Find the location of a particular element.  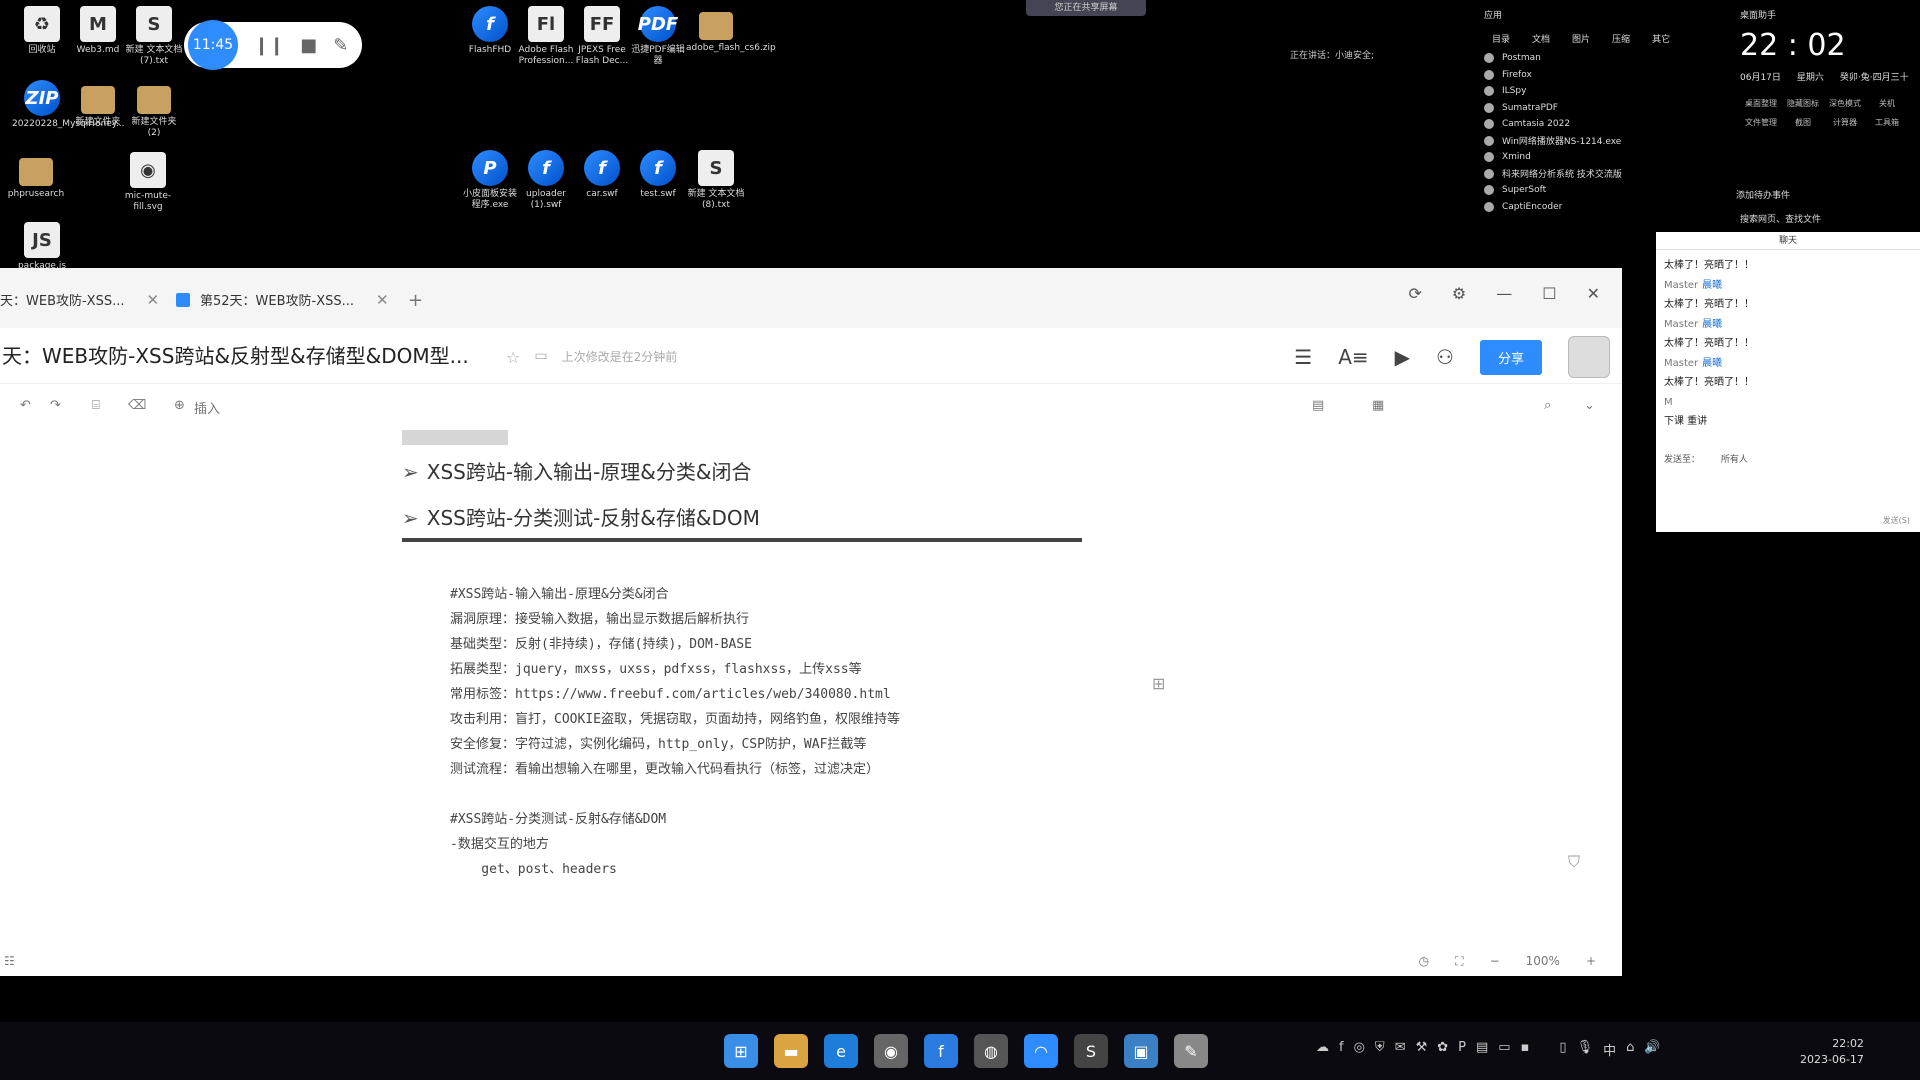

minimize-button: — is located at coordinates (1504, 293).